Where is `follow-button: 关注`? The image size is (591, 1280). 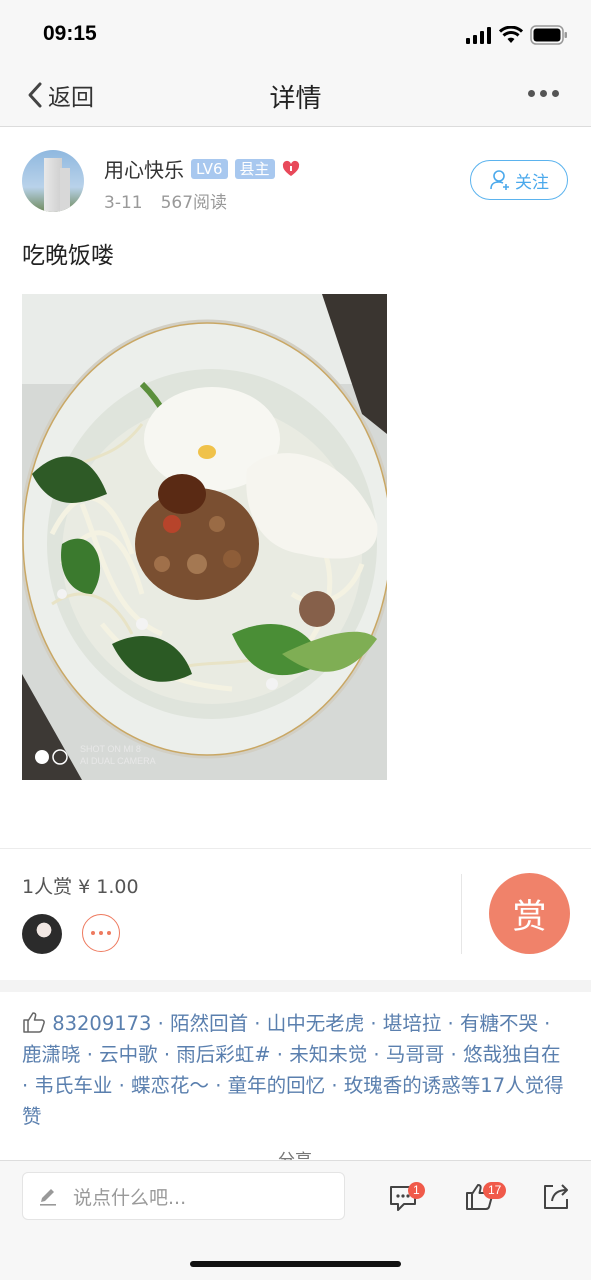
follow-button: 关注 is located at coordinates (519, 180).